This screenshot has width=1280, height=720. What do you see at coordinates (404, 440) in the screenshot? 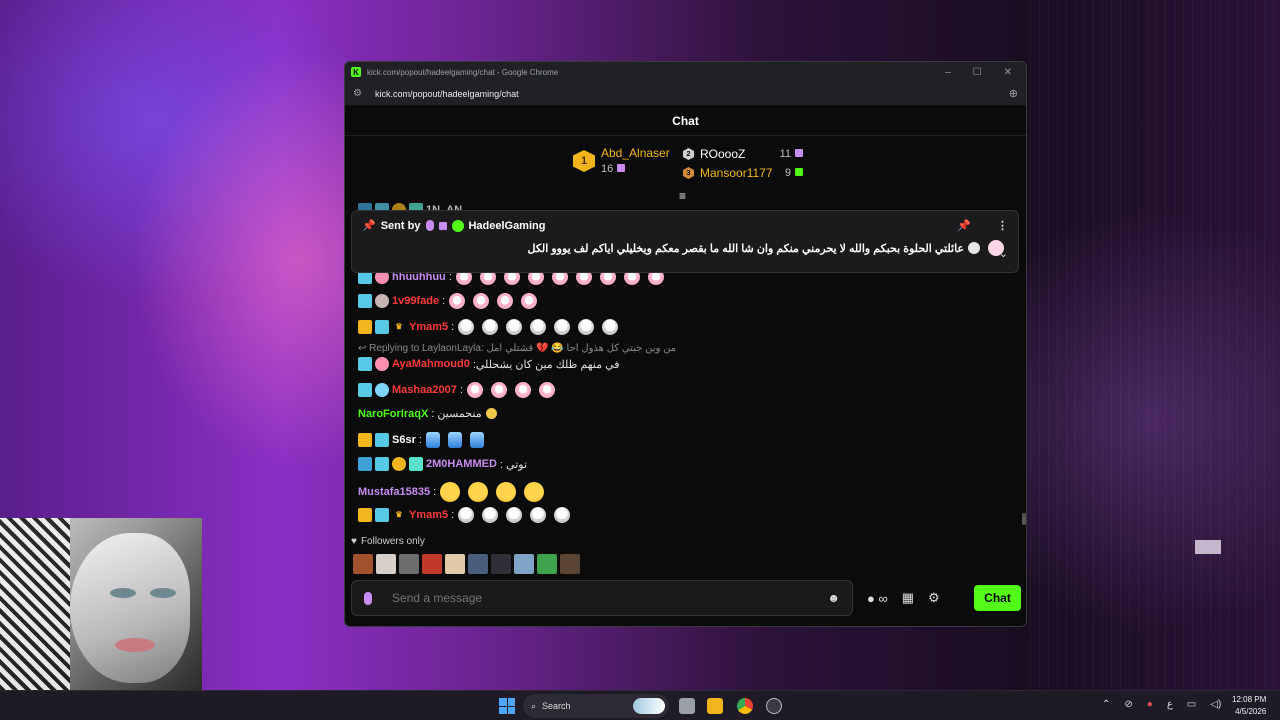
I see `chat-username: S6sr` at bounding box center [404, 440].